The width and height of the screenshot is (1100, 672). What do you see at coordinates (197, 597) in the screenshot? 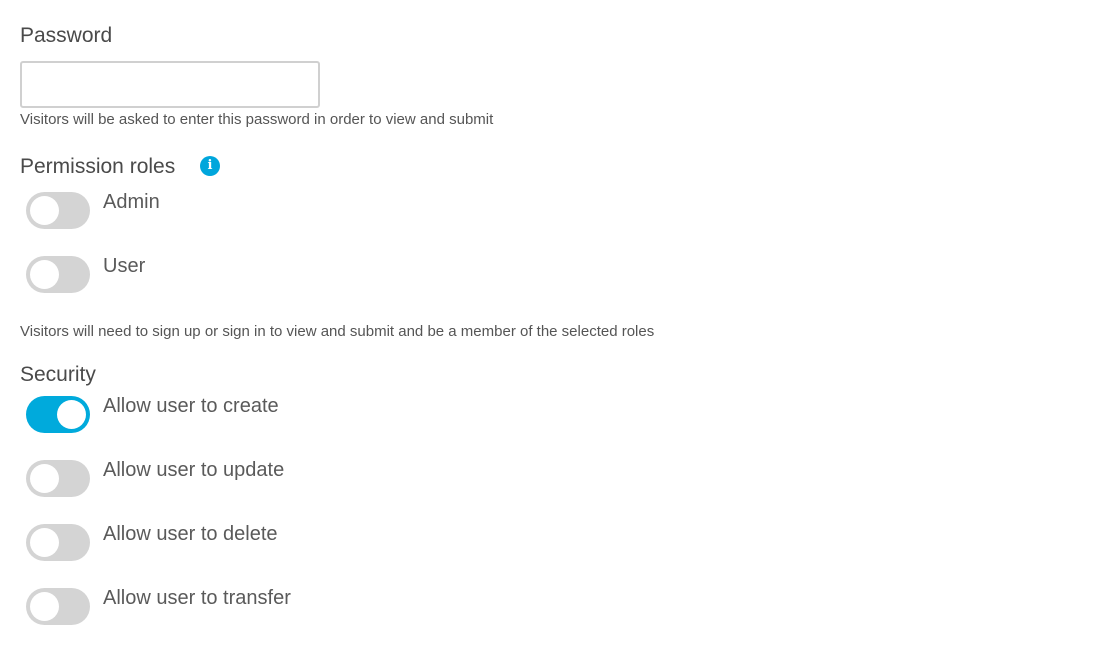
I see `allow-transfer-label: Allow user to transfer` at bounding box center [197, 597].